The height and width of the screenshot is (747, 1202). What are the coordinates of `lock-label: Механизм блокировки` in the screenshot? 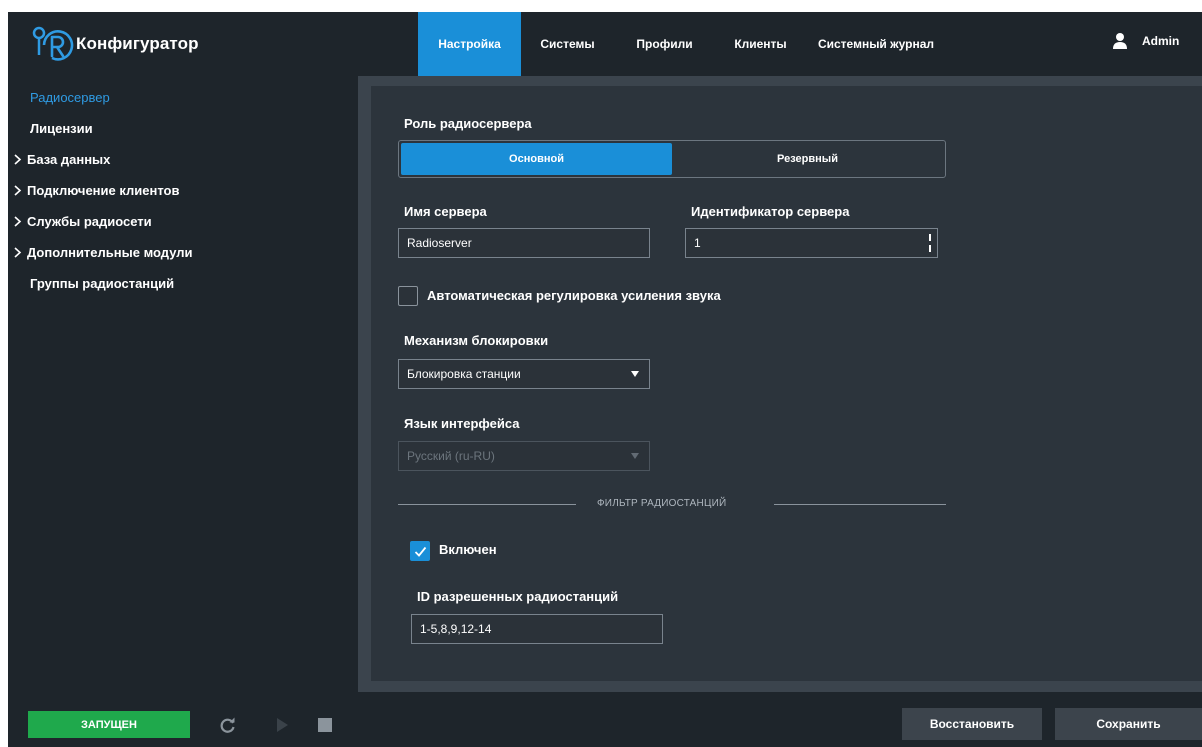 It's located at (476, 340).